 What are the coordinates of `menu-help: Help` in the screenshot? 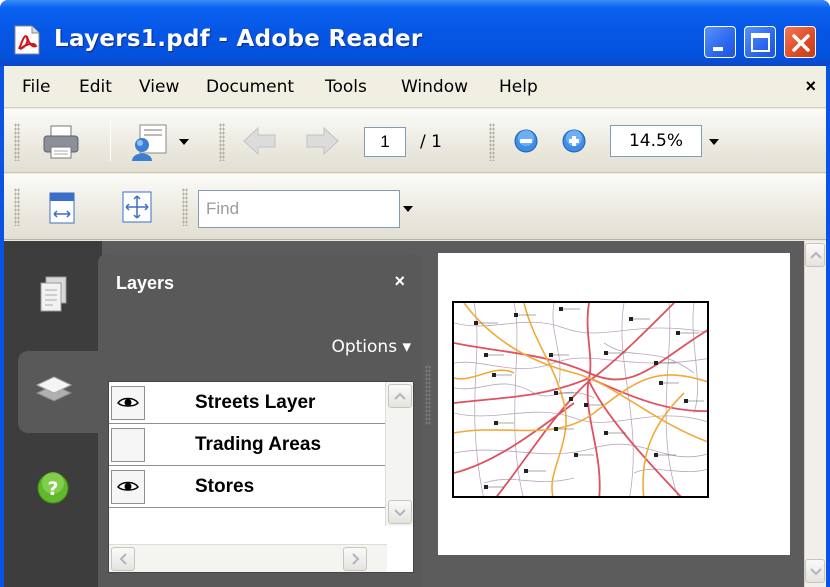 It's located at (518, 87).